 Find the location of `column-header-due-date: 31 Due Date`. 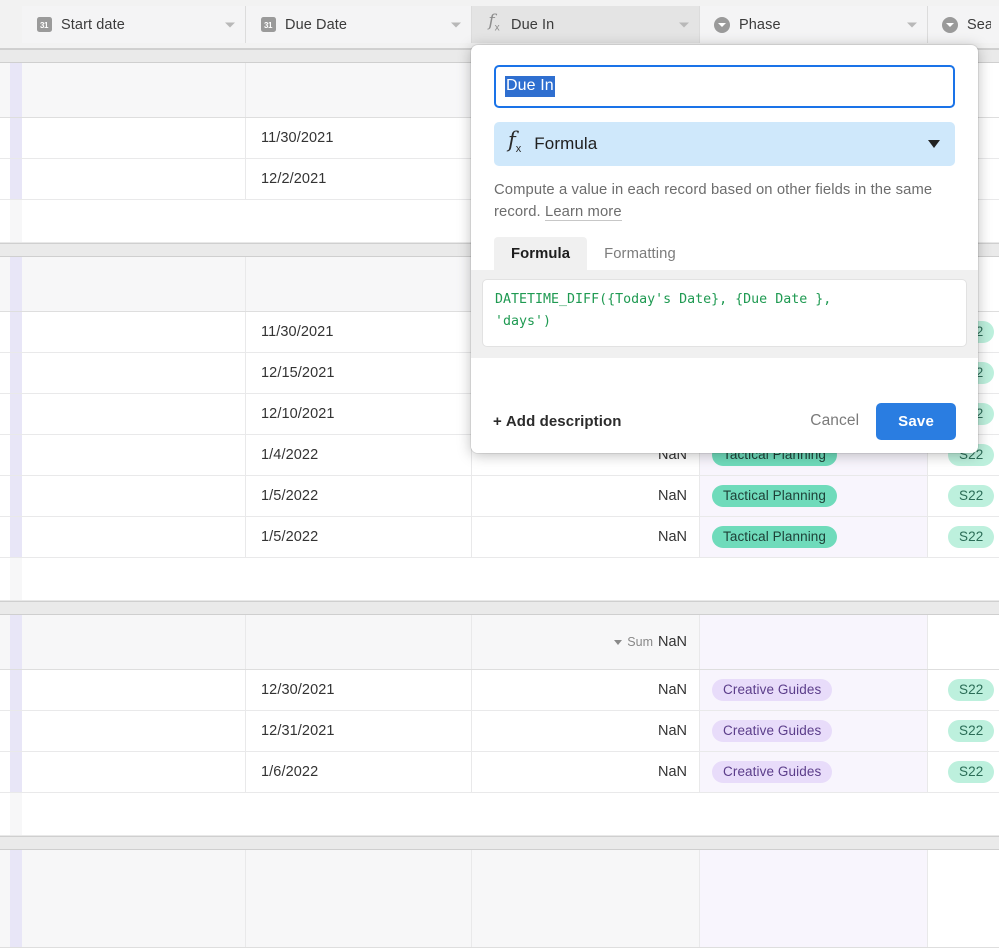

column-header-due-date: 31 Due Date is located at coordinates (359, 24).